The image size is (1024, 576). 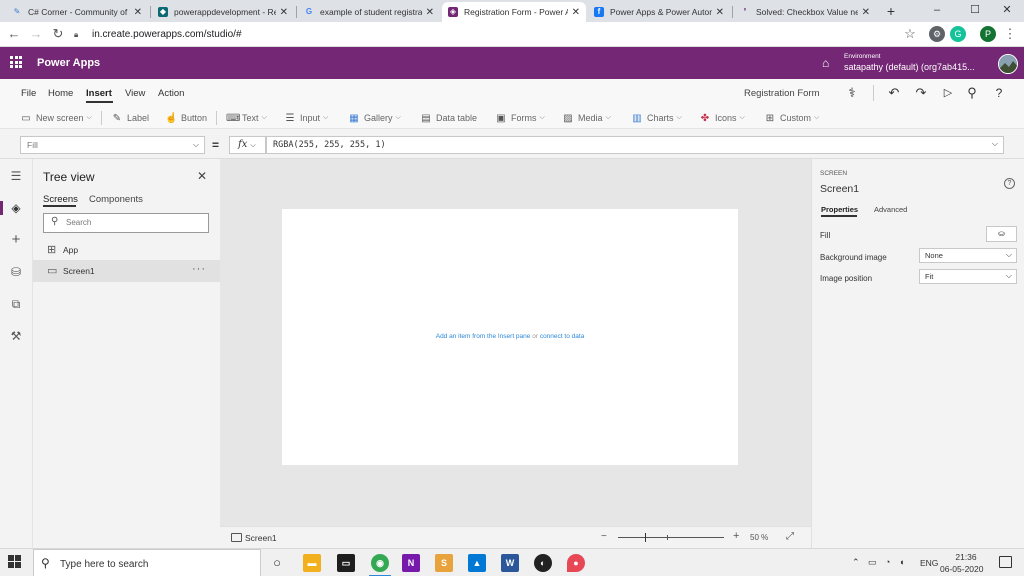 What do you see at coordinates (921, 93) in the screenshot?
I see `redo-icon: ↷` at bounding box center [921, 93].